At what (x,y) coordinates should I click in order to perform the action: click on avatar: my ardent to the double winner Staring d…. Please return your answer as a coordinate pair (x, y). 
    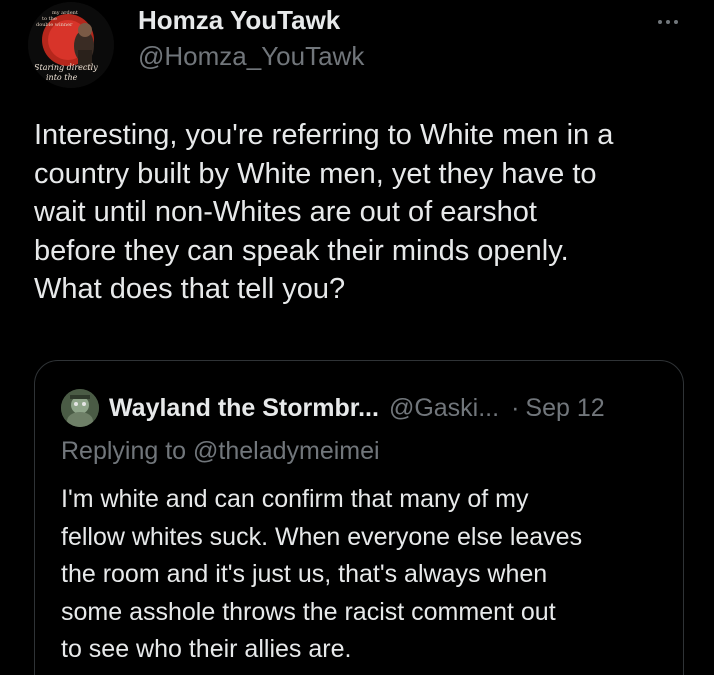
    Looking at the image, I should click on (71, 45).